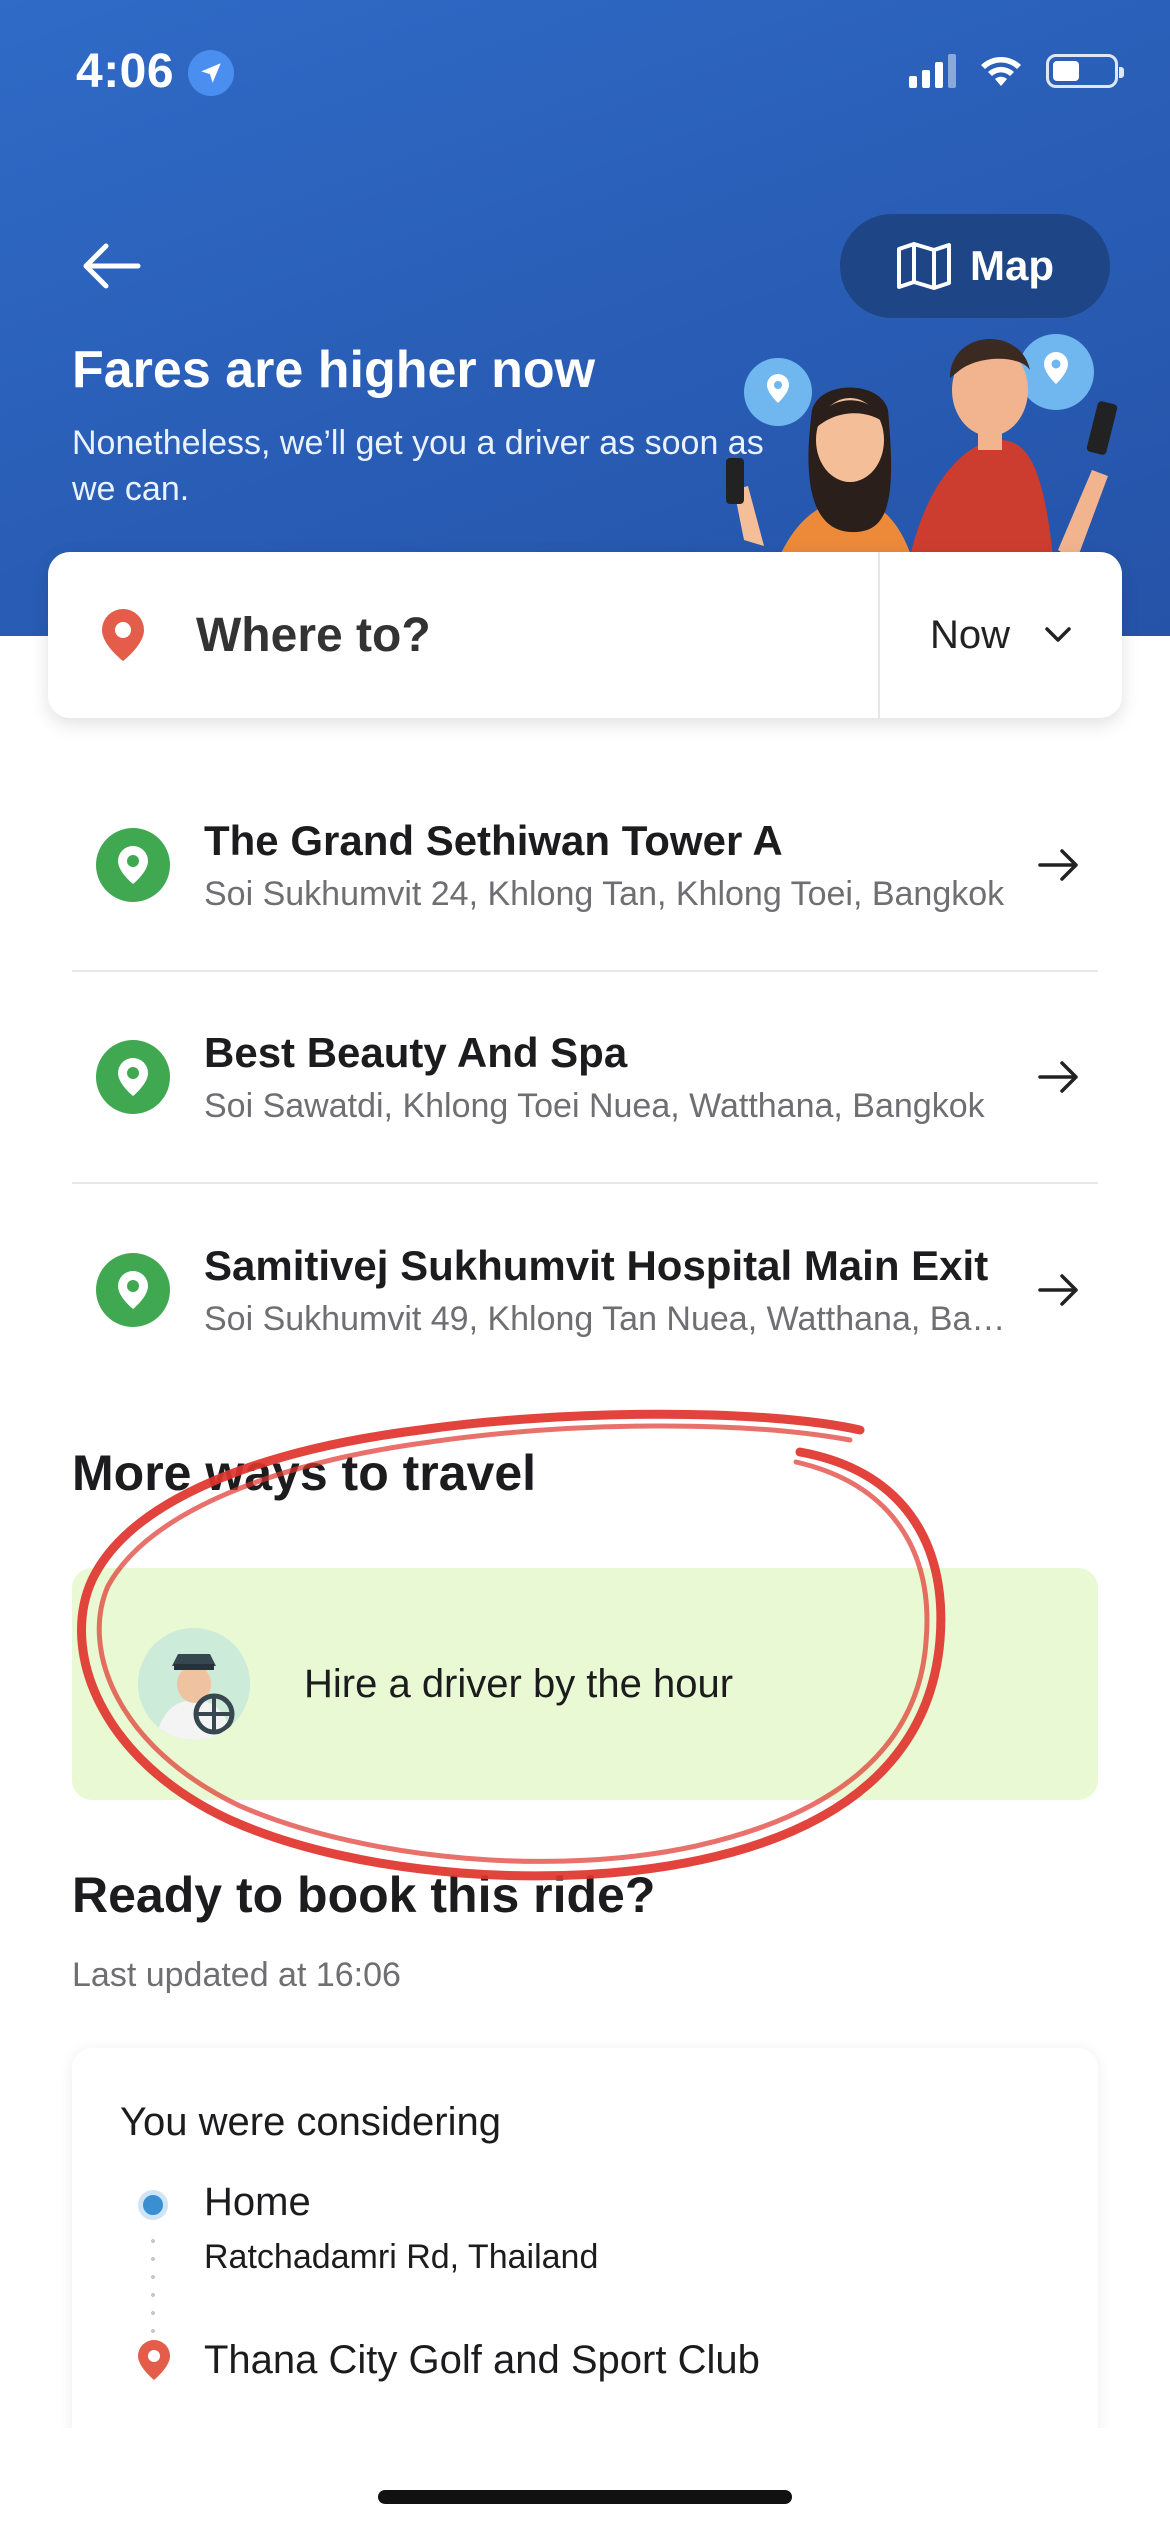 The width and height of the screenshot is (1170, 2532). Describe the element at coordinates (304, 1473) in the screenshot. I see `more-ways-heading: More ways to travel` at that location.